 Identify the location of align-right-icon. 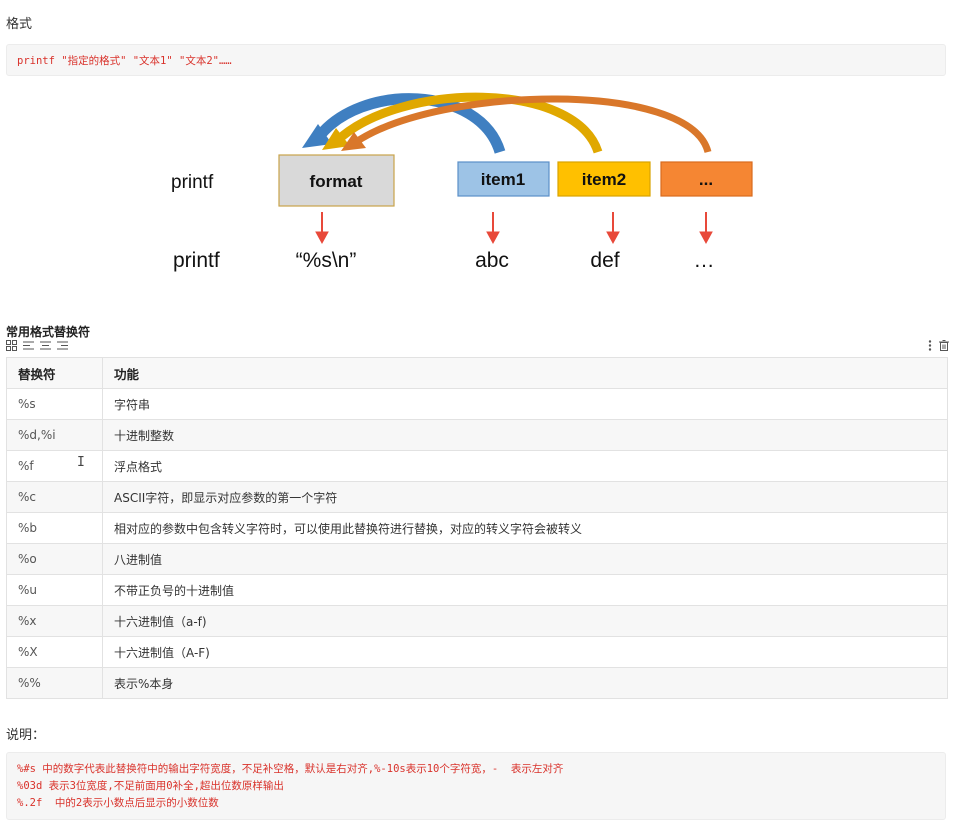
(62, 347).